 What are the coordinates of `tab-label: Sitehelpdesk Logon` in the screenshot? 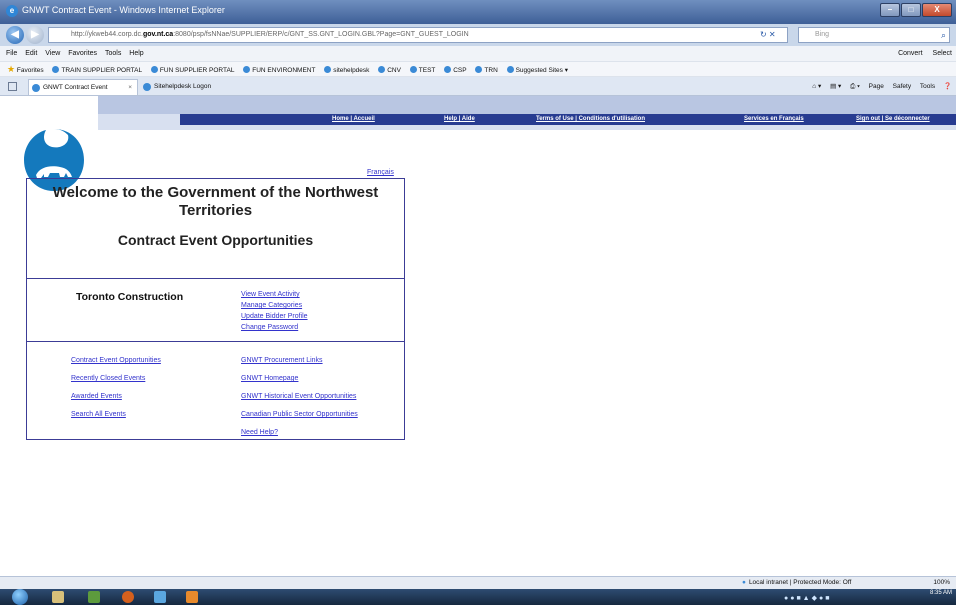 It's located at (183, 86).